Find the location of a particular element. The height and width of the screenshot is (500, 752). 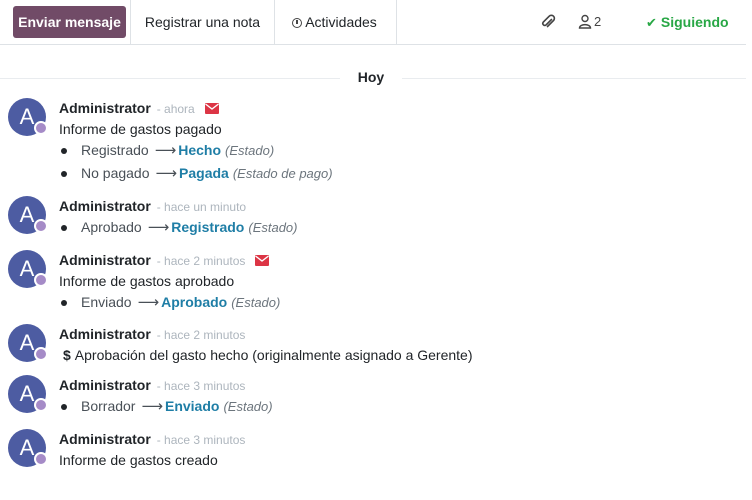

tracking-old-value: Enviado is located at coordinates (106, 302).